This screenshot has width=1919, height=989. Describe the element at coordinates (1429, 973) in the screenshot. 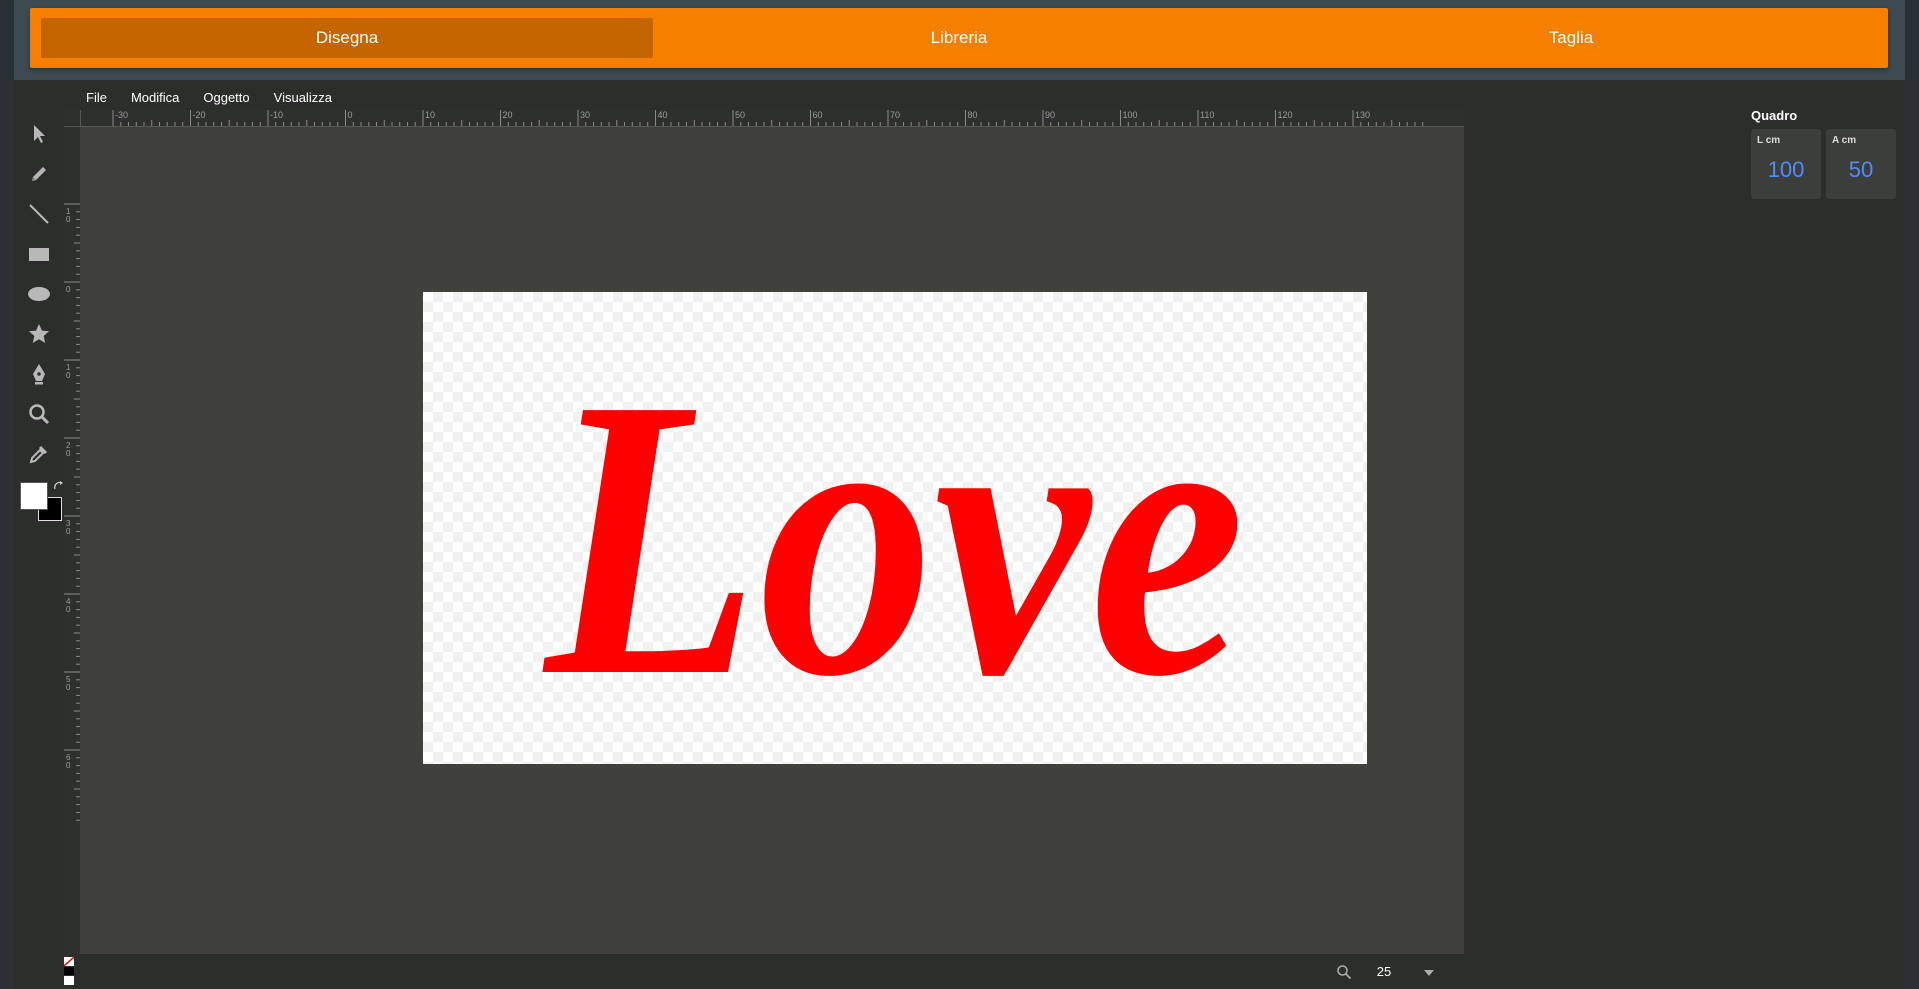

I see `zoom-dropdown-chevron-icon` at that location.